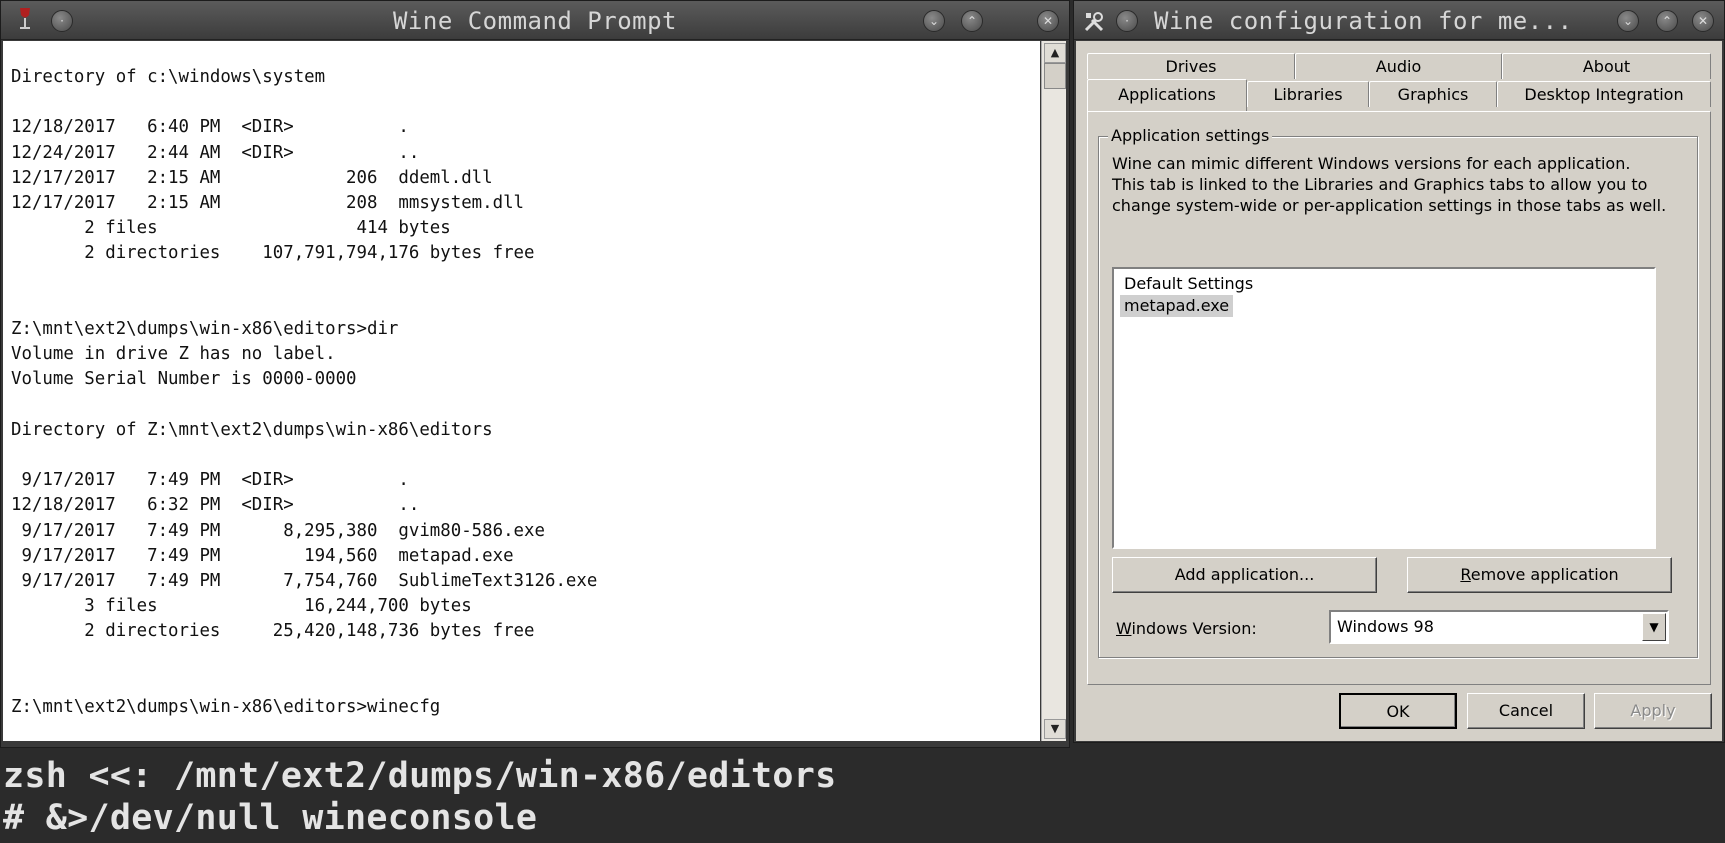 The image size is (1725, 843). Describe the element at coordinates (1433, 94) in the screenshot. I see `tab-graphics: Graphics` at that location.